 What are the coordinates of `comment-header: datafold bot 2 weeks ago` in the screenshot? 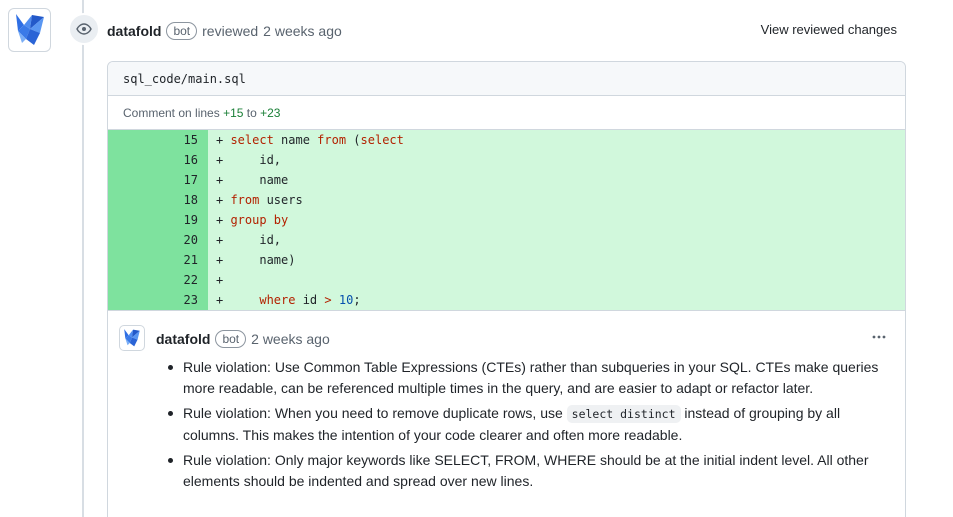 It's located at (243, 339).